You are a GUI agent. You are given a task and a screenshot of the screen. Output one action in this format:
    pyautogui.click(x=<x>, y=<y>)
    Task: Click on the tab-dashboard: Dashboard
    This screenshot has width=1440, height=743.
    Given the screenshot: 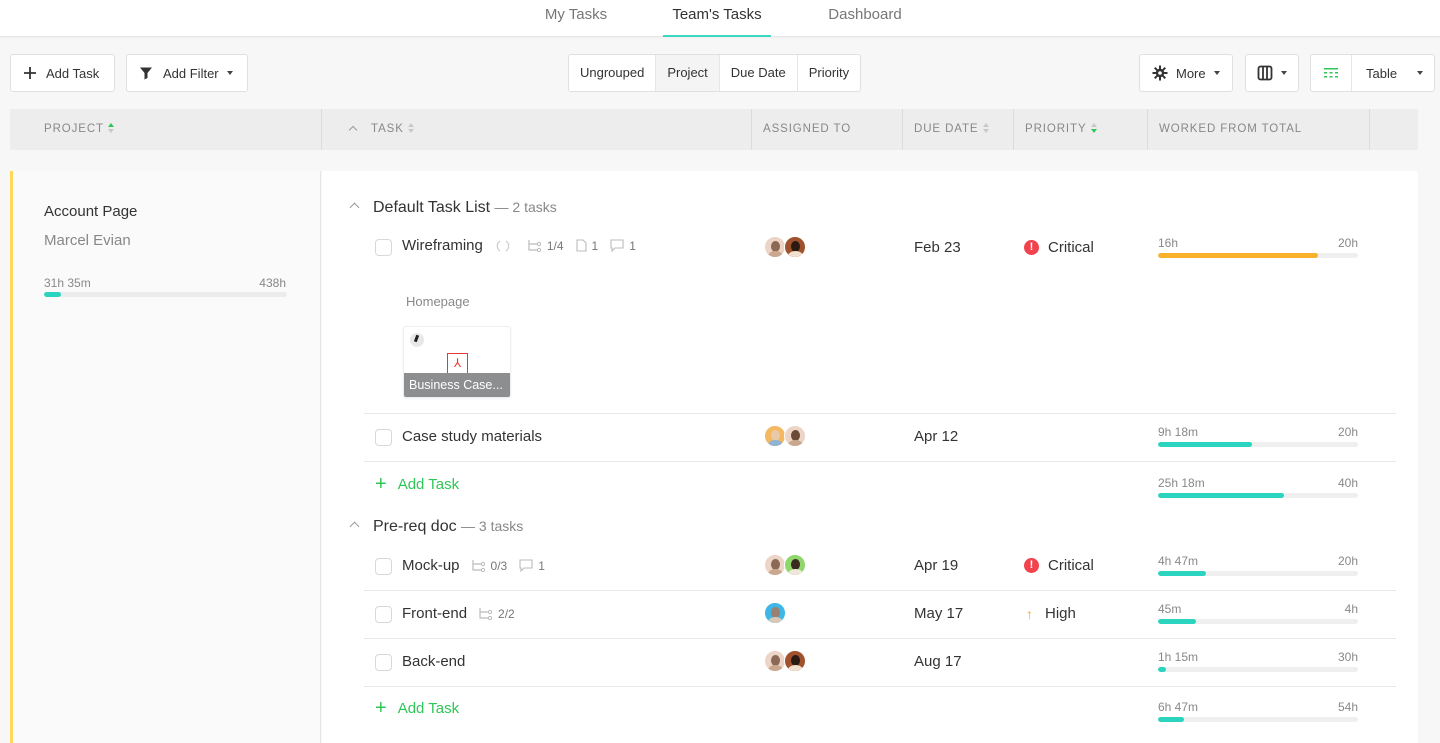 What is the action you would take?
    pyautogui.click(x=865, y=18)
    